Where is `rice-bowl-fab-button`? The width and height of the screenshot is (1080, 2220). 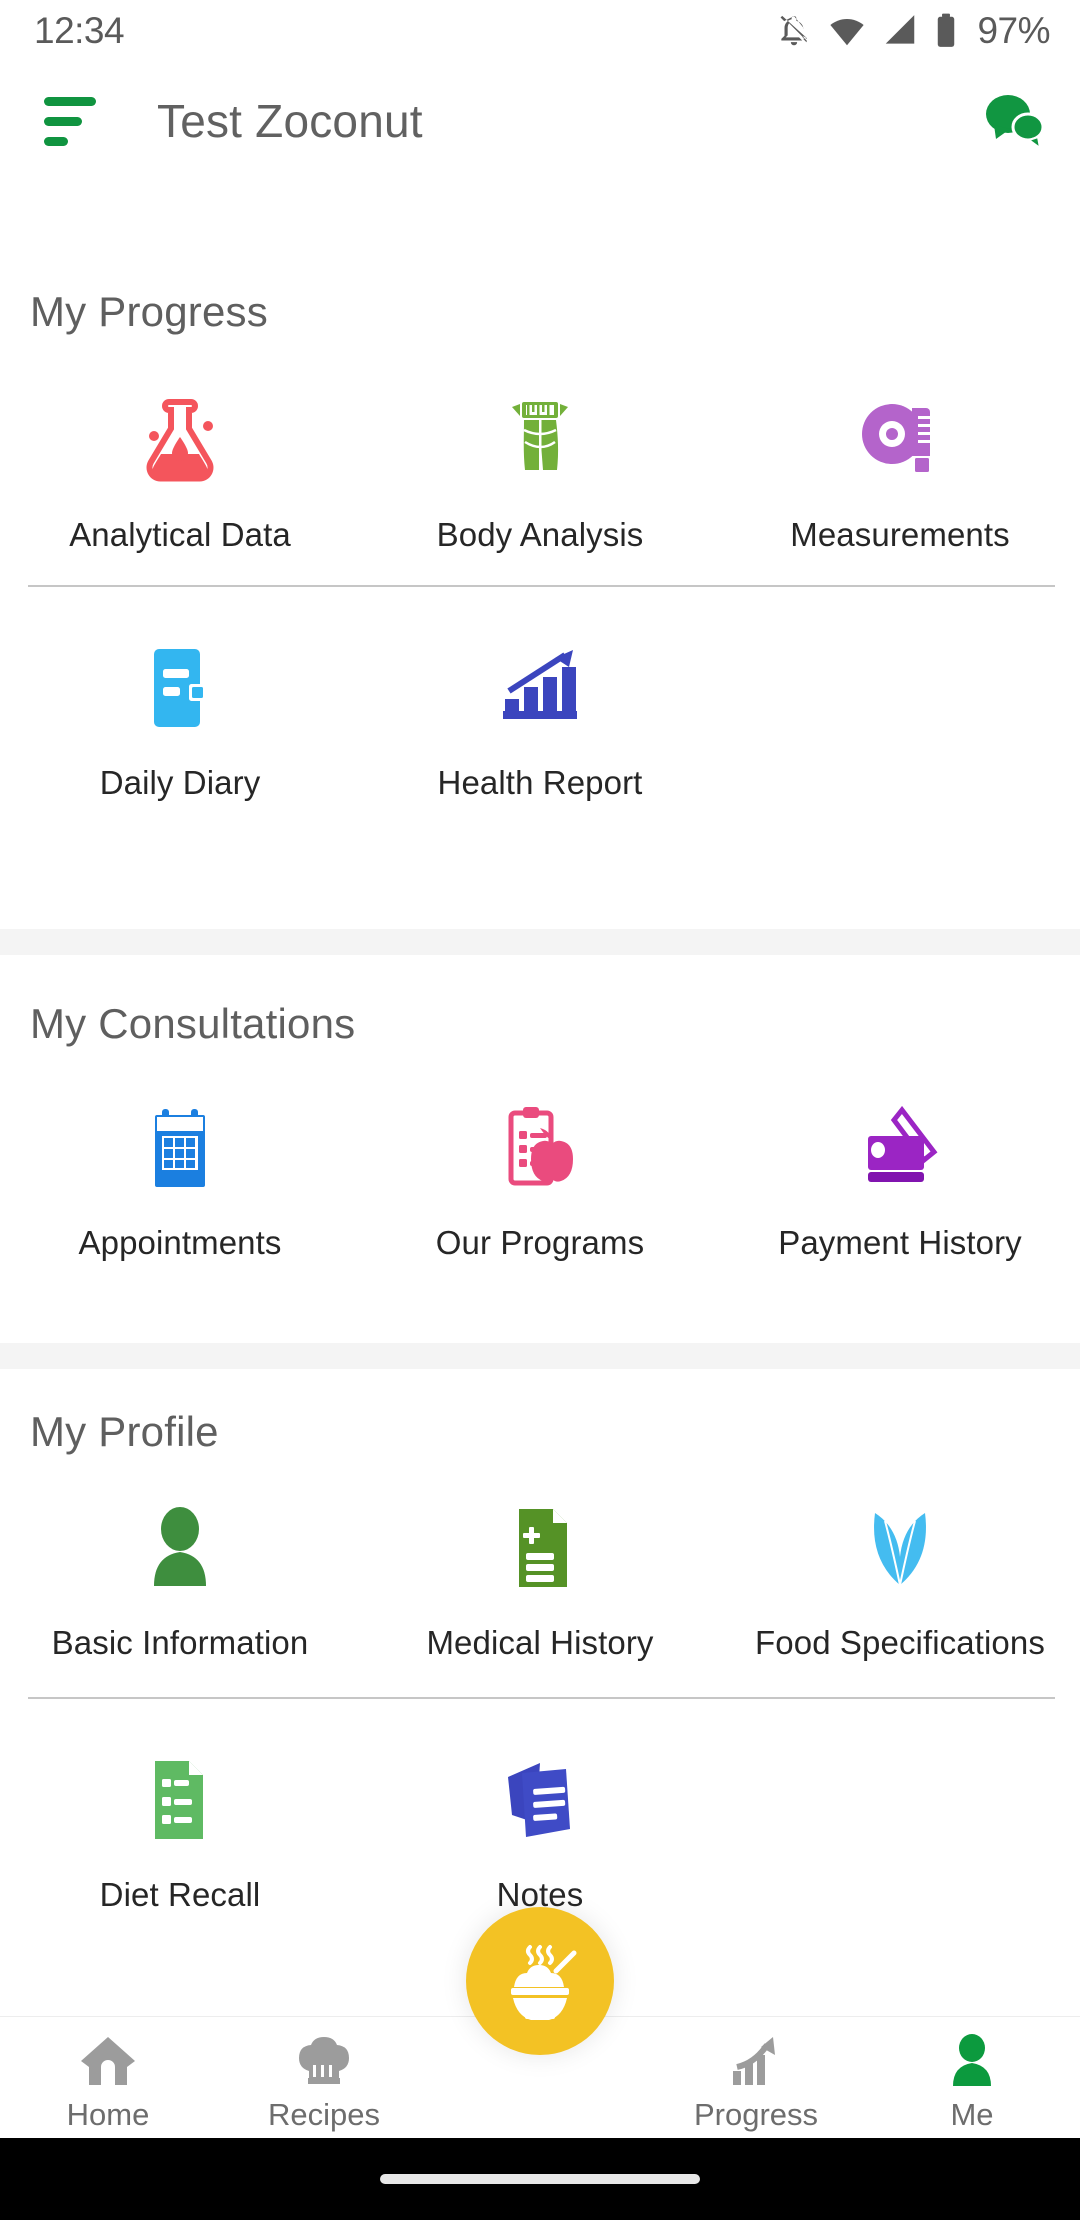 rice-bowl-fab-button is located at coordinates (540, 1981).